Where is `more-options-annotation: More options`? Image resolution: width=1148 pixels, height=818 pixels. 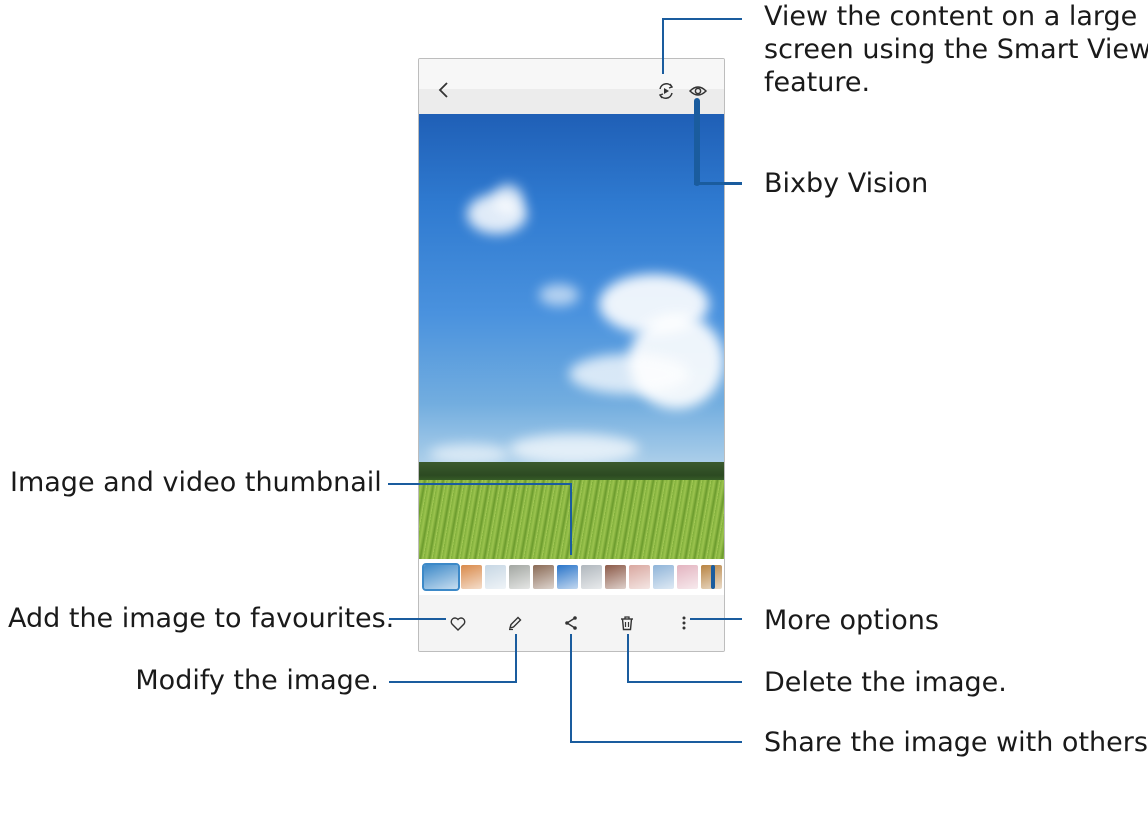 more-options-annotation: More options is located at coordinates (851, 620).